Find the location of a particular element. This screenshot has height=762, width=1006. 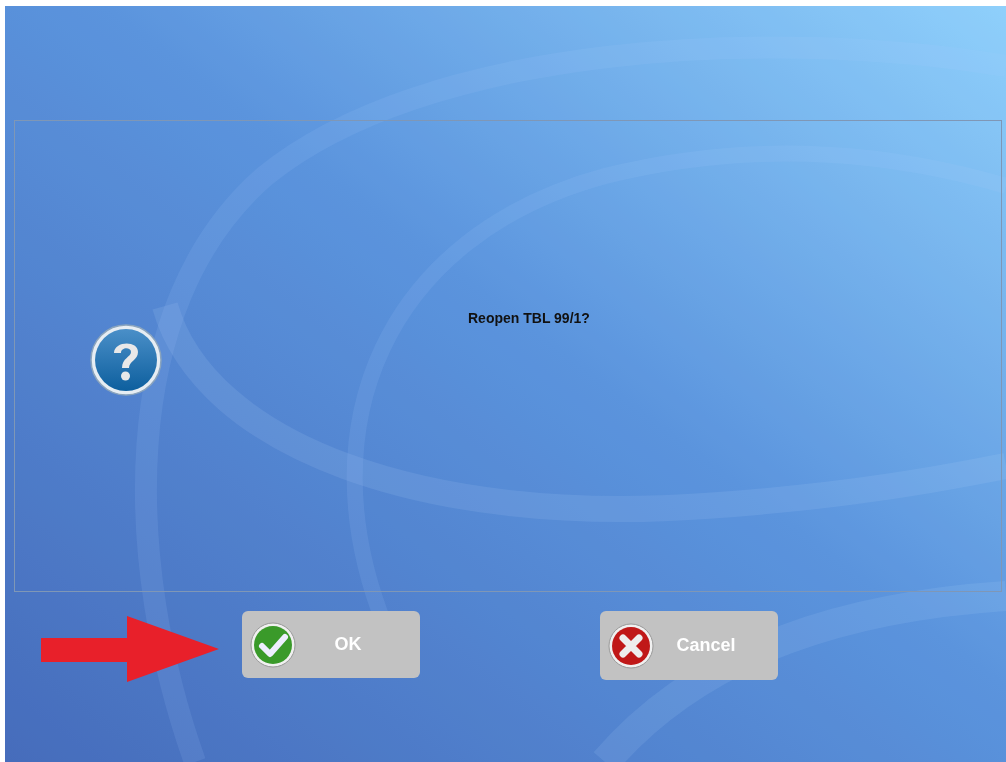

dialog-message: Reopen TBL 99/1? is located at coordinates (529, 318).